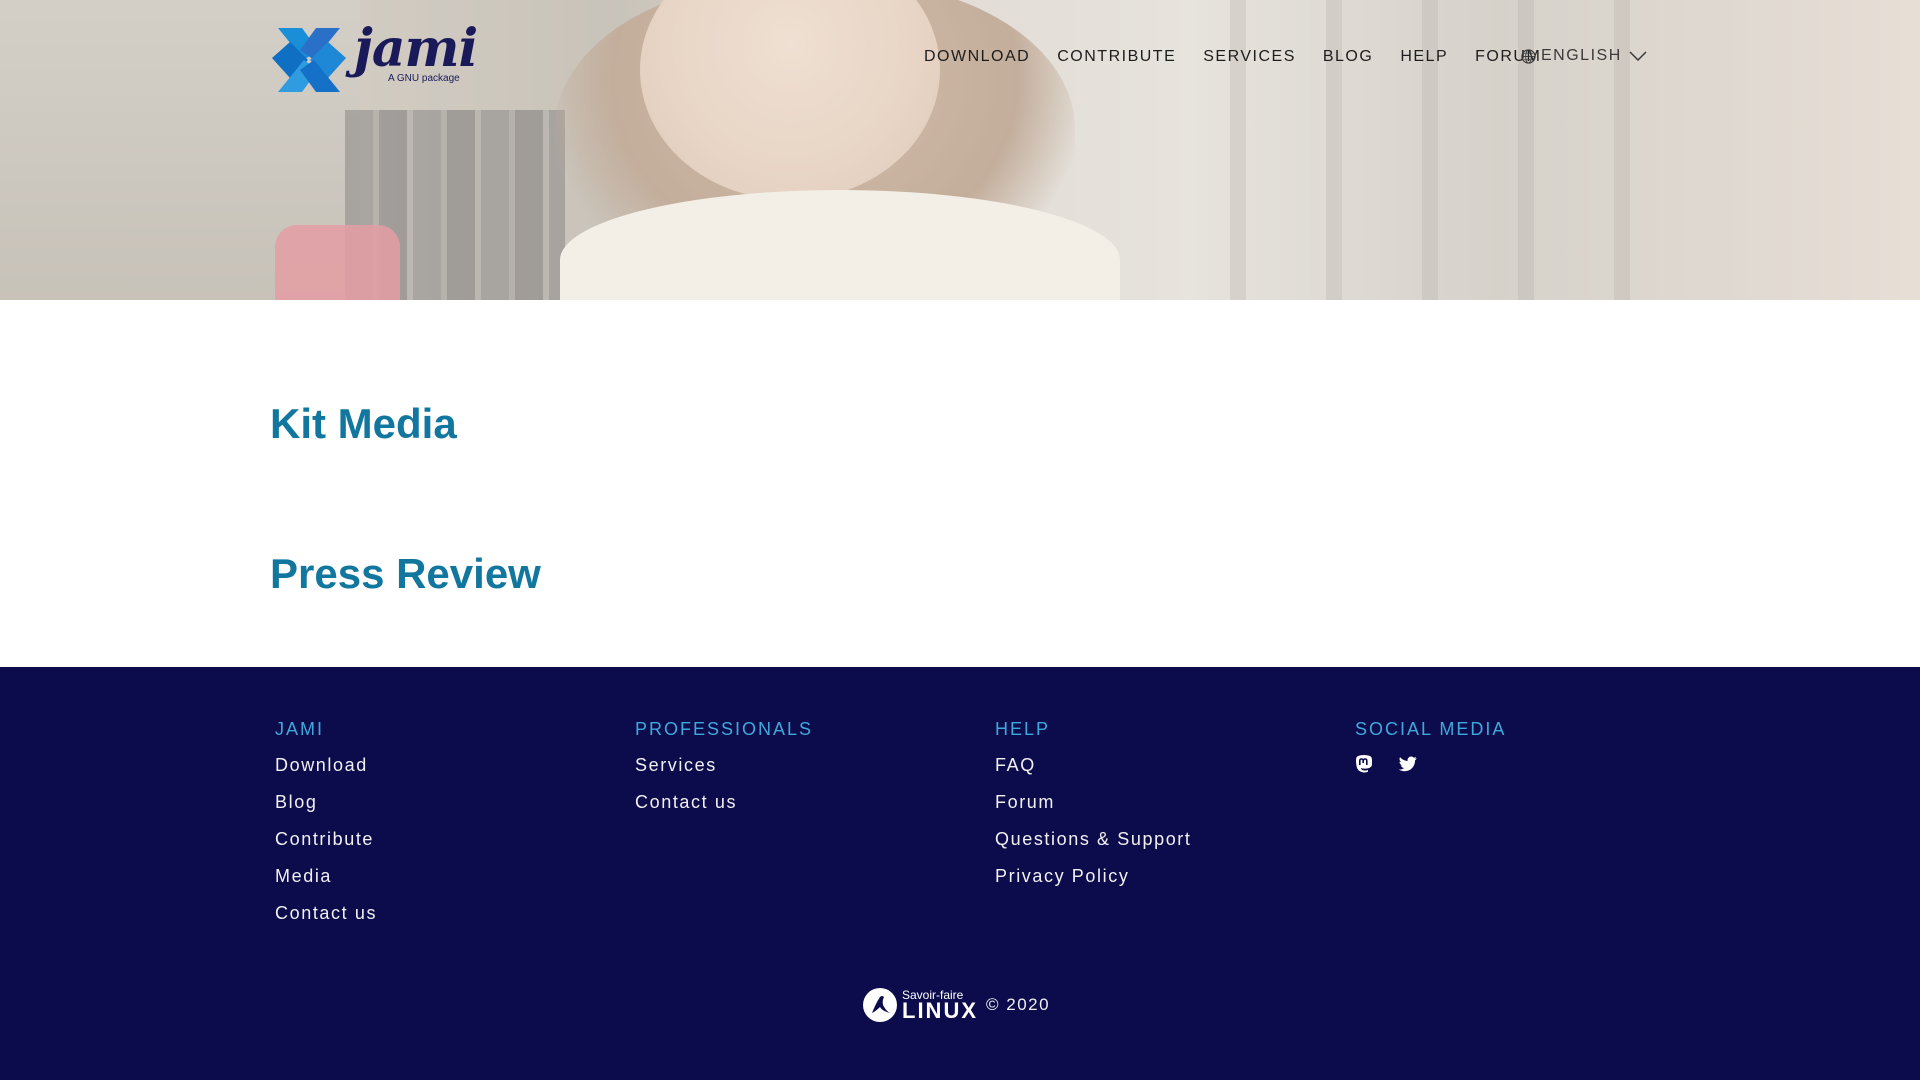 This screenshot has width=1920, height=1080. Describe the element at coordinates (940, 1010) in the screenshot. I see `sfl-logo-line2: LINUX` at that location.